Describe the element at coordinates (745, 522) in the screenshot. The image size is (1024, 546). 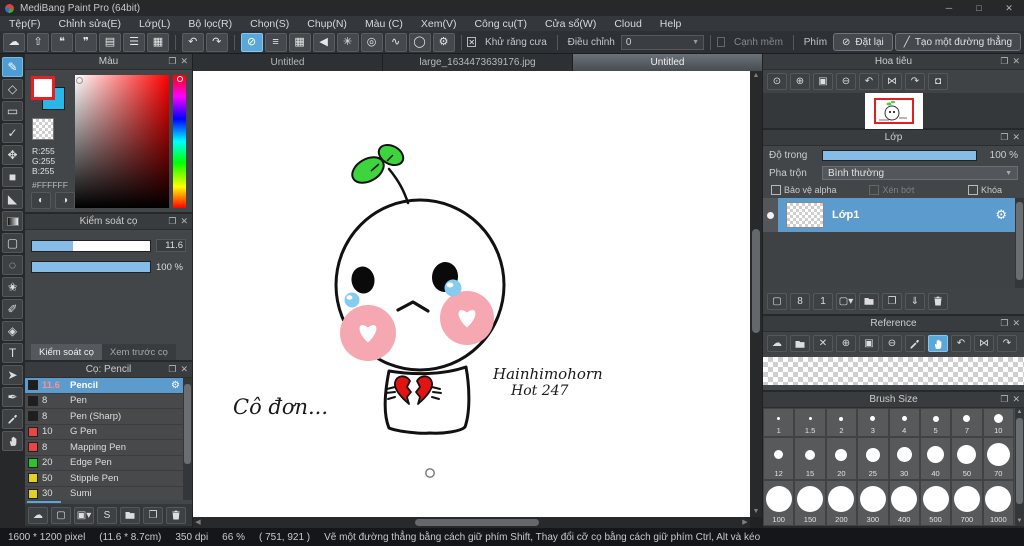
I see `scroll-right-arrow: ▶` at that location.